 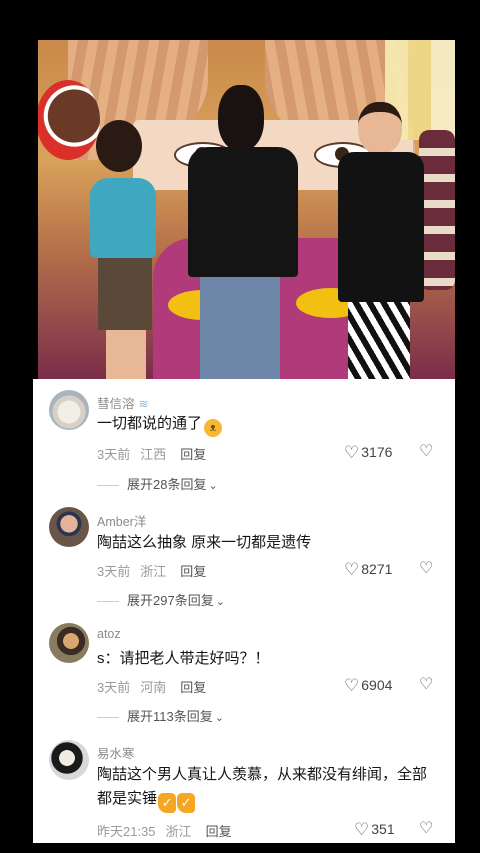 What do you see at coordinates (123, 402) in the screenshot?
I see `comment-username: 彗信溶 ≋` at bounding box center [123, 402].